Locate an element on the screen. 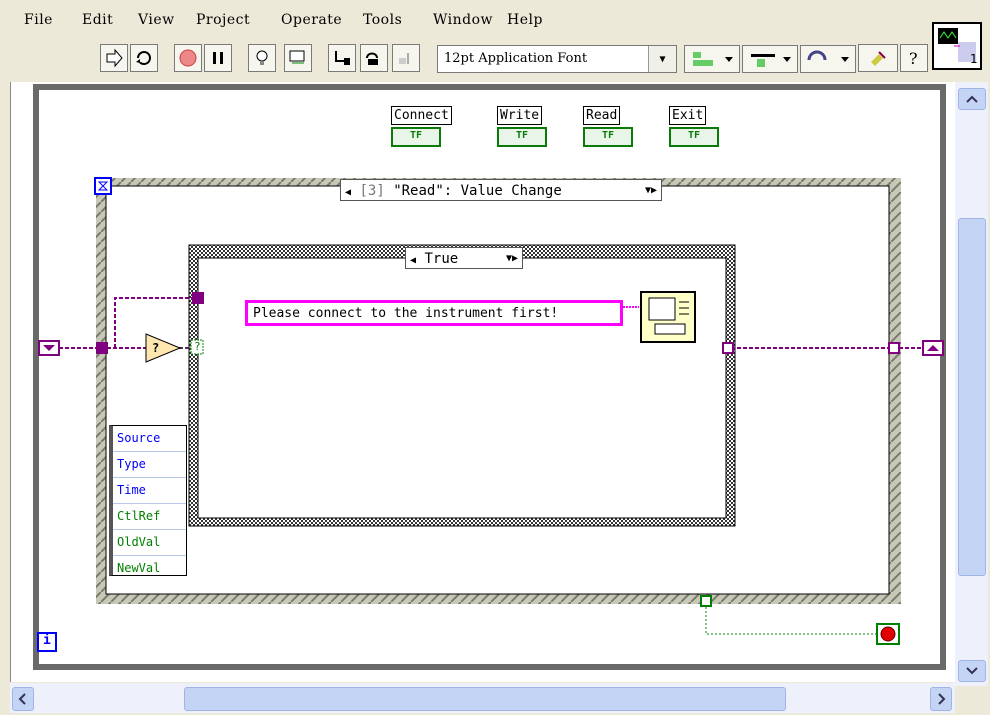 The width and height of the screenshot is (990, 715). read-control: Read TF is located at coordinates (608, 125).